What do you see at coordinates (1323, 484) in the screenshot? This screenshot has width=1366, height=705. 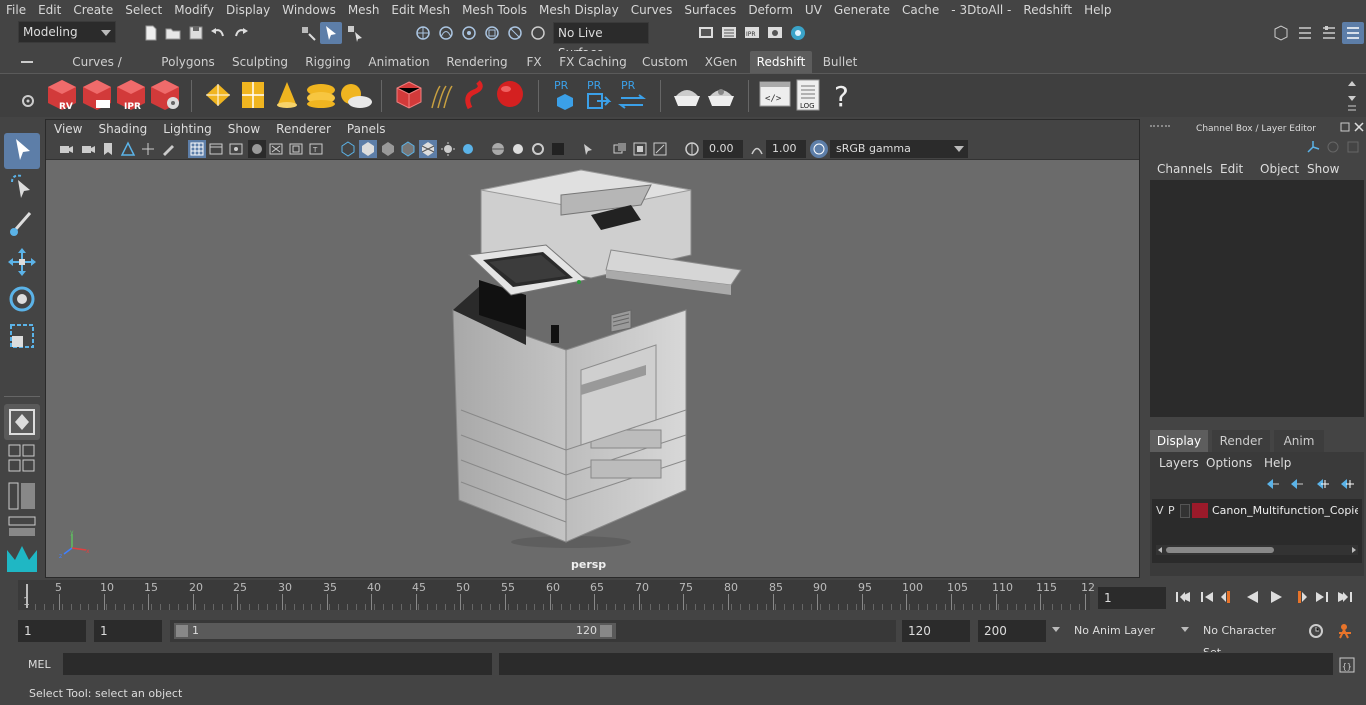 I see `new-layer-icon` at bounding box center [1323, 484].